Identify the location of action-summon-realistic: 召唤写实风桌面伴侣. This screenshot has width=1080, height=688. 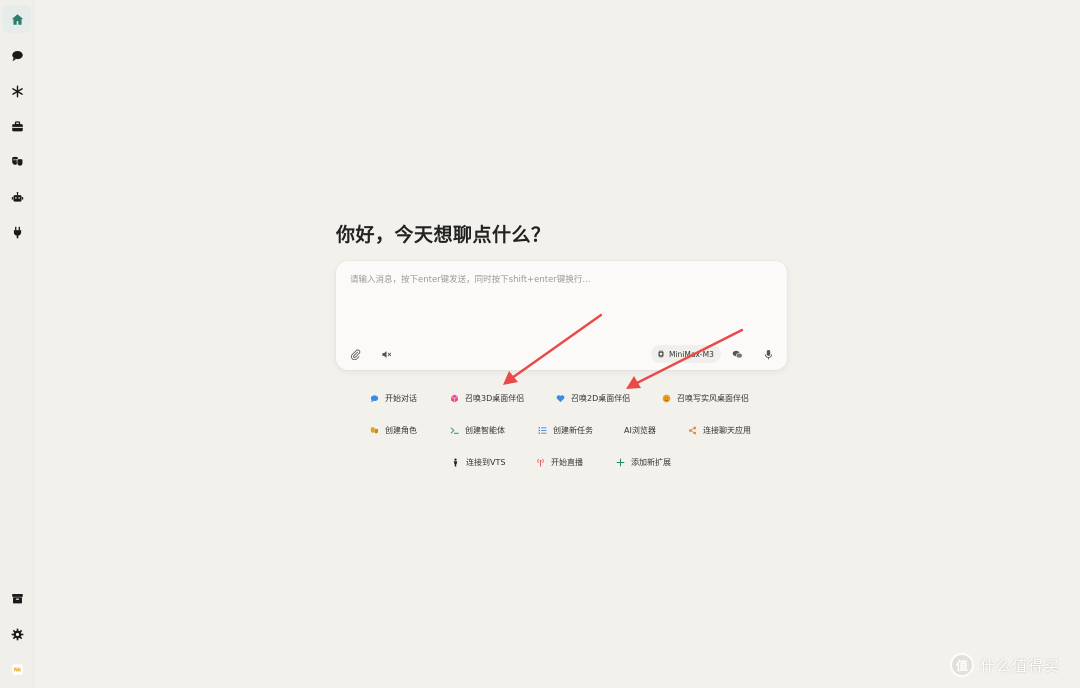
(705, 398).